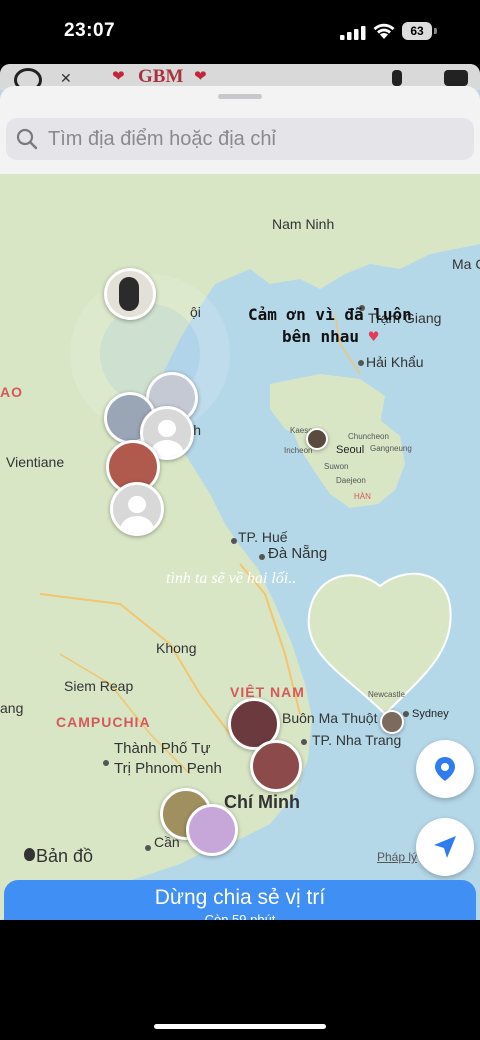 The height and width of the screenshot is (1040, 480). Describe the element at coordinates (395, 362) in the screenshot. I see `map-label-hai-khau: Hải Khẩu` at that location.